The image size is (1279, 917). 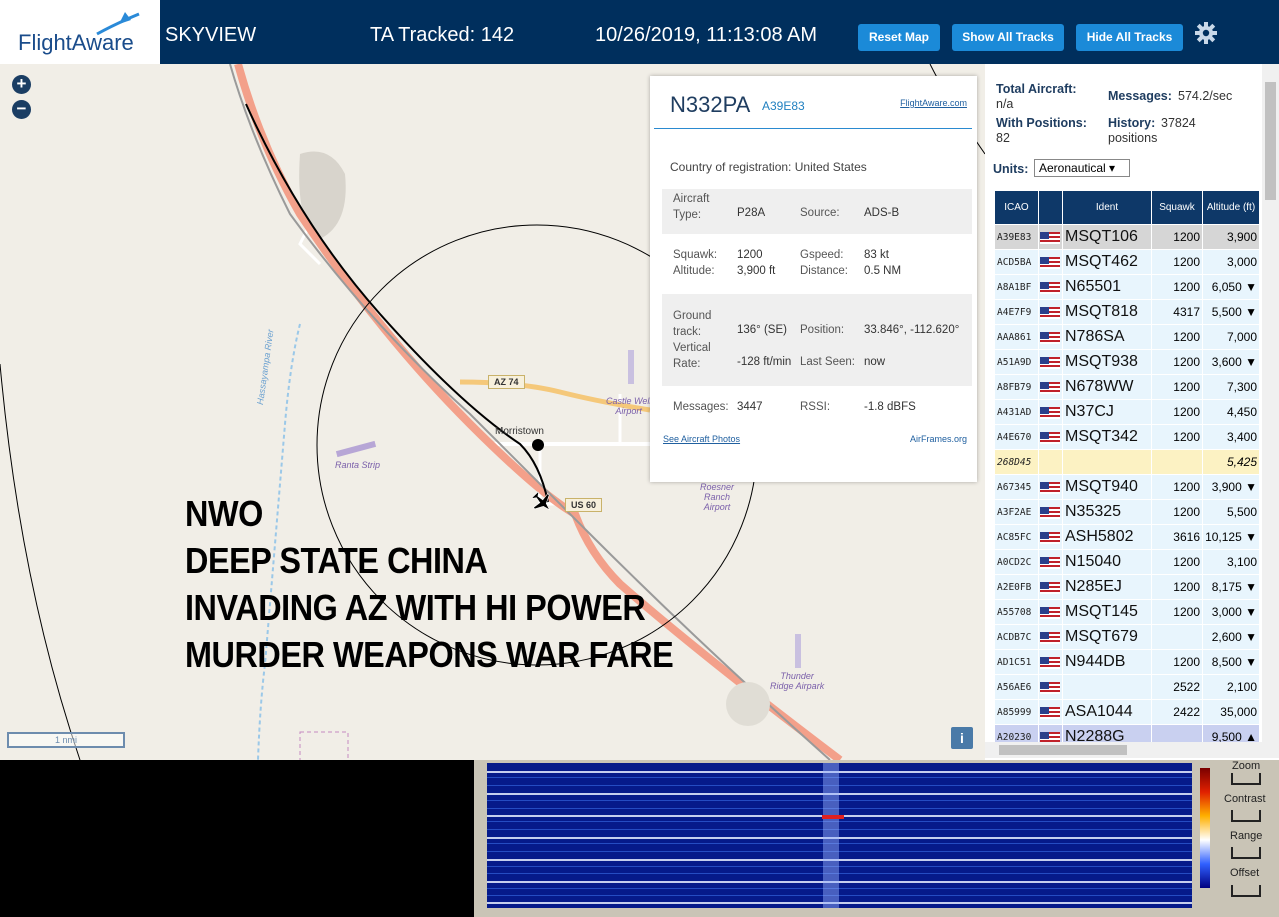 What do you see at coordinates (1140, 96) in the screenshot?
I see `messages-rate-label: Messages:` at bounding box center [1140, 96].